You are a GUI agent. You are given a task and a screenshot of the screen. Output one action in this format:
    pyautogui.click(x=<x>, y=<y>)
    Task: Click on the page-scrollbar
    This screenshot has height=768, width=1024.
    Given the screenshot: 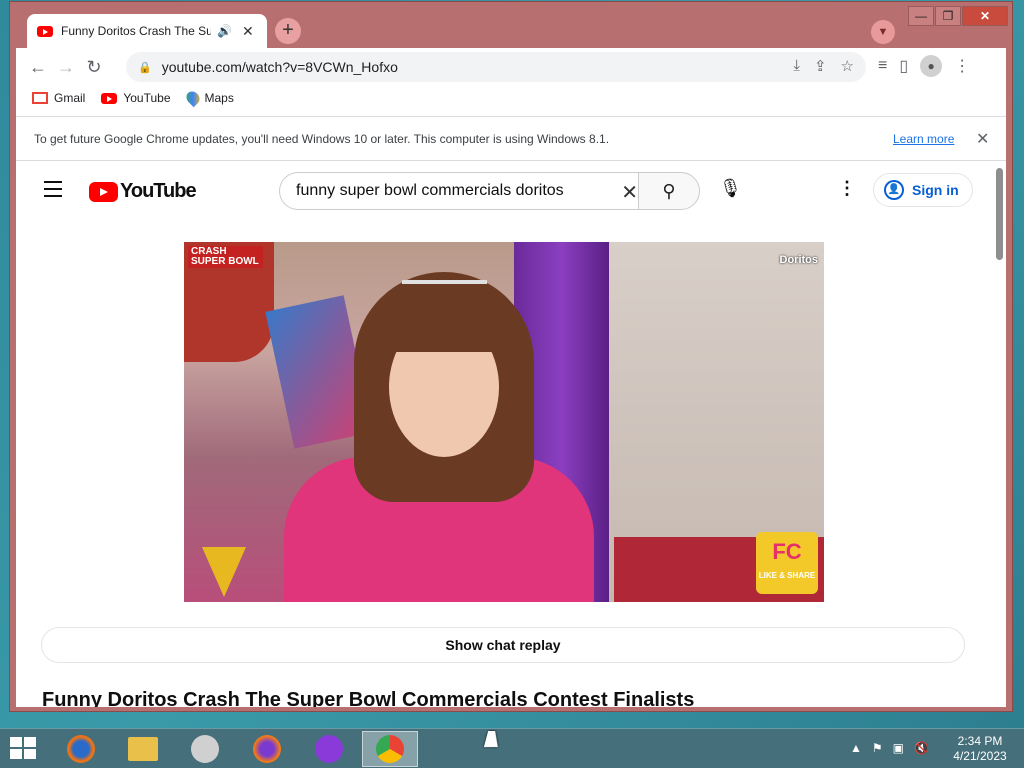 What is the action you would take?
    pyautogui.click(x=1000, y=434)
    